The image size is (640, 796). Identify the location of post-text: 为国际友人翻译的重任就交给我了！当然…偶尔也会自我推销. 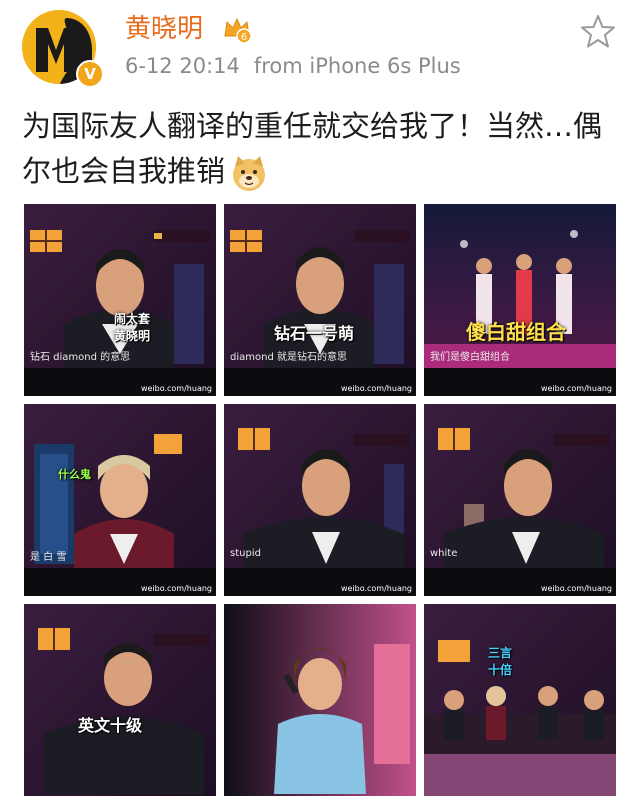
(322, 149).